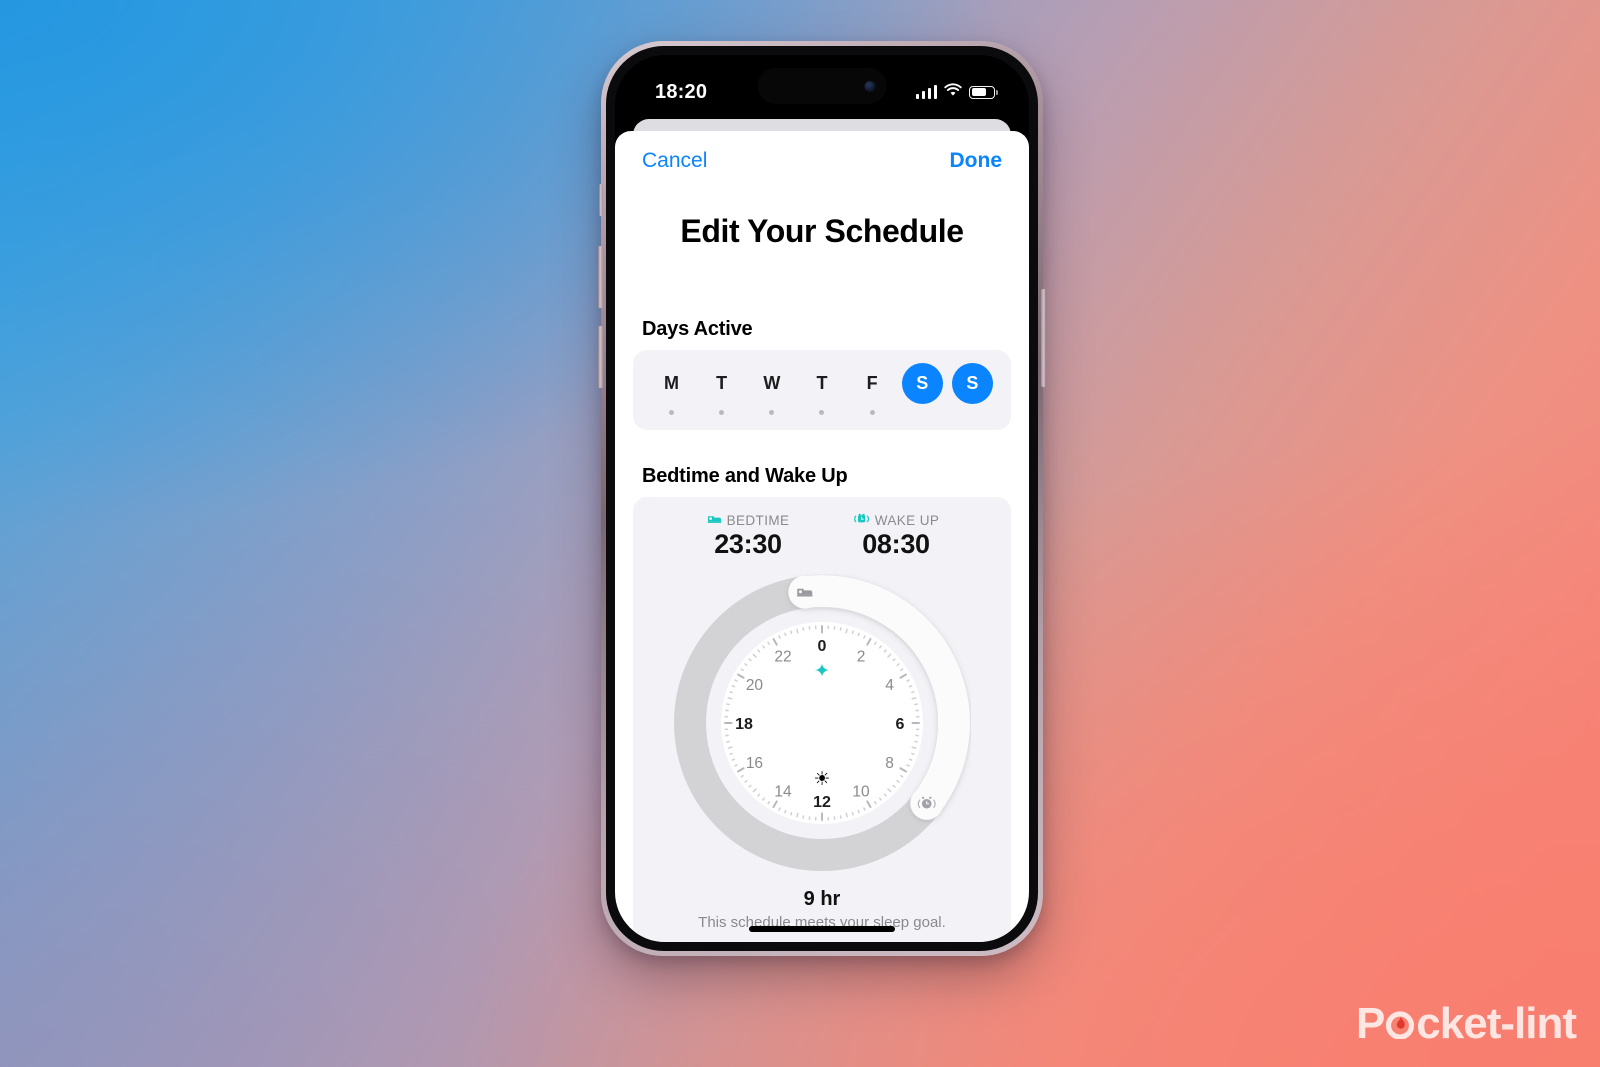 The width and height of the screenshot is (1600, 1067). I want to click on cellular-signal-icon, so click(926, 92).